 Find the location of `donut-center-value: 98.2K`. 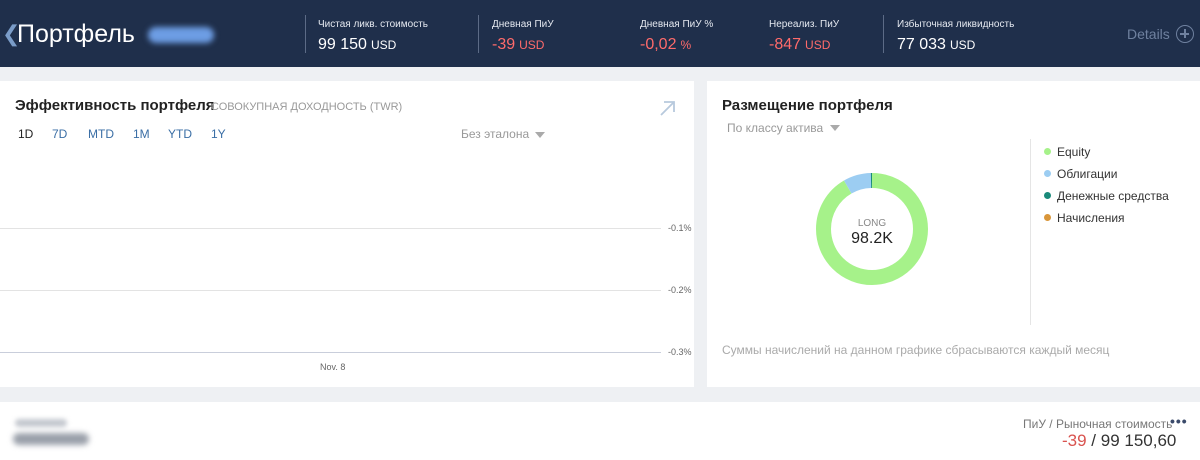

donut-center-value: 98.2K is located at coordinates (872, 238).